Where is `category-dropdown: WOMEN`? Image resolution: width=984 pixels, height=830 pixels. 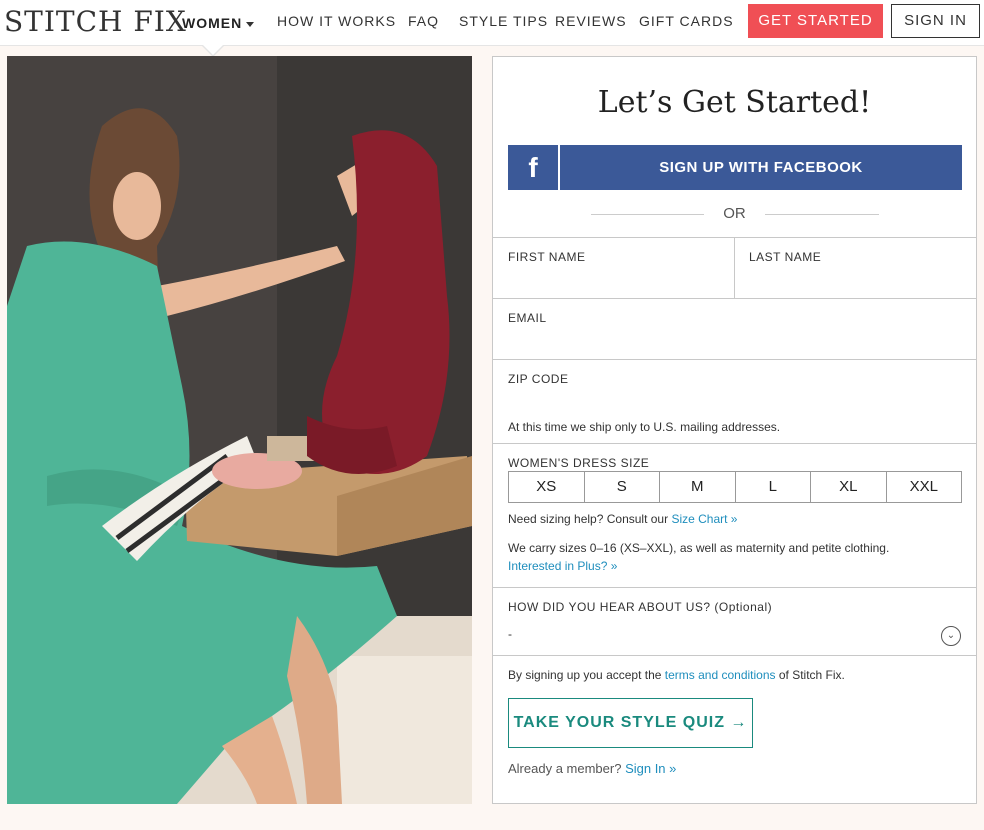
category-dropdown: WOMEN is located at coordinates (218, 23).